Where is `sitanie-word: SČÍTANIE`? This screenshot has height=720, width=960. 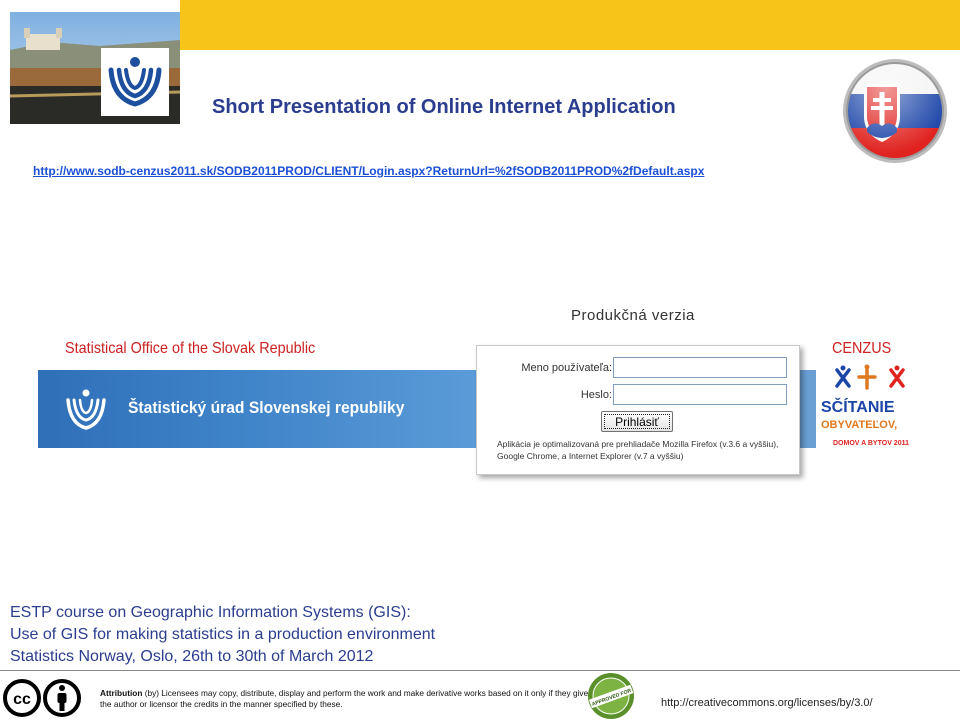
sitanie-word: SČÍTANIE is located at coordinates (858, 406).